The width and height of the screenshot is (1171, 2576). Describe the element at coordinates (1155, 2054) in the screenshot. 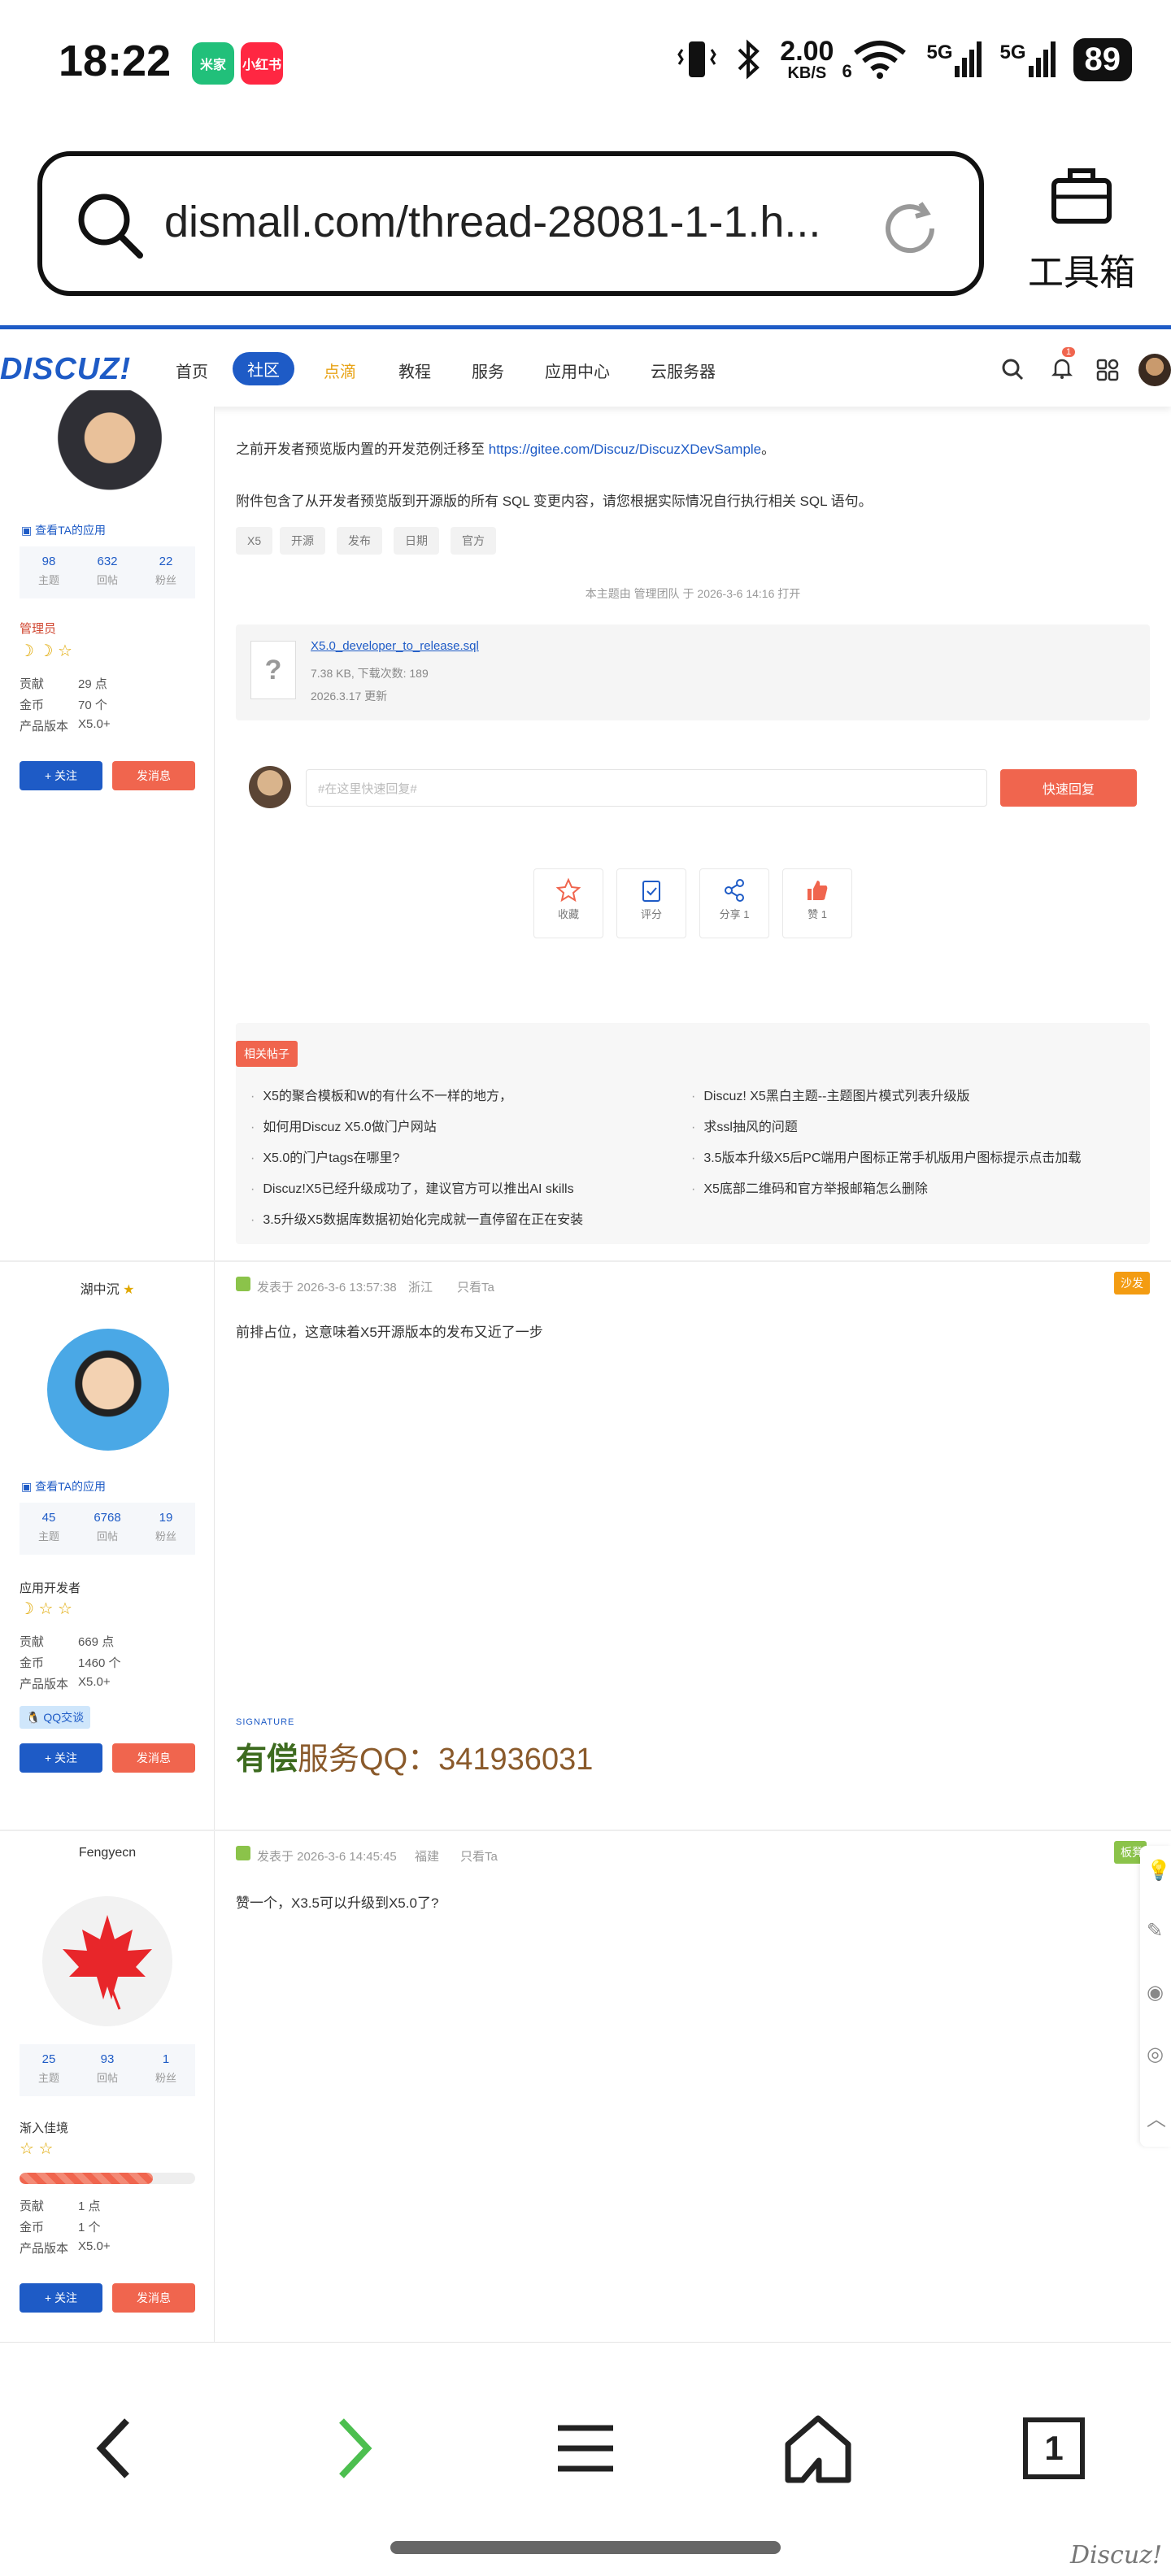

I see `wechat-icon: ◎` at that location.